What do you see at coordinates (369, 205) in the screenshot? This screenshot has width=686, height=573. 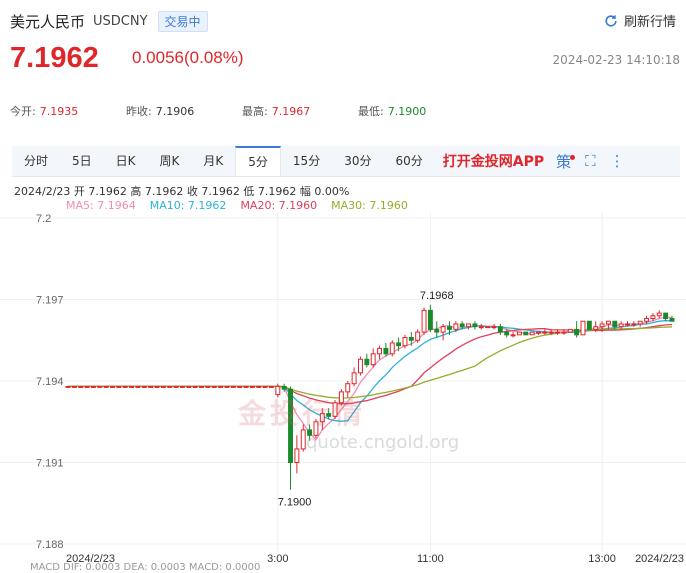 I see `ma30-legend: MA30: 7.1960` at bounding box center [369, 205].